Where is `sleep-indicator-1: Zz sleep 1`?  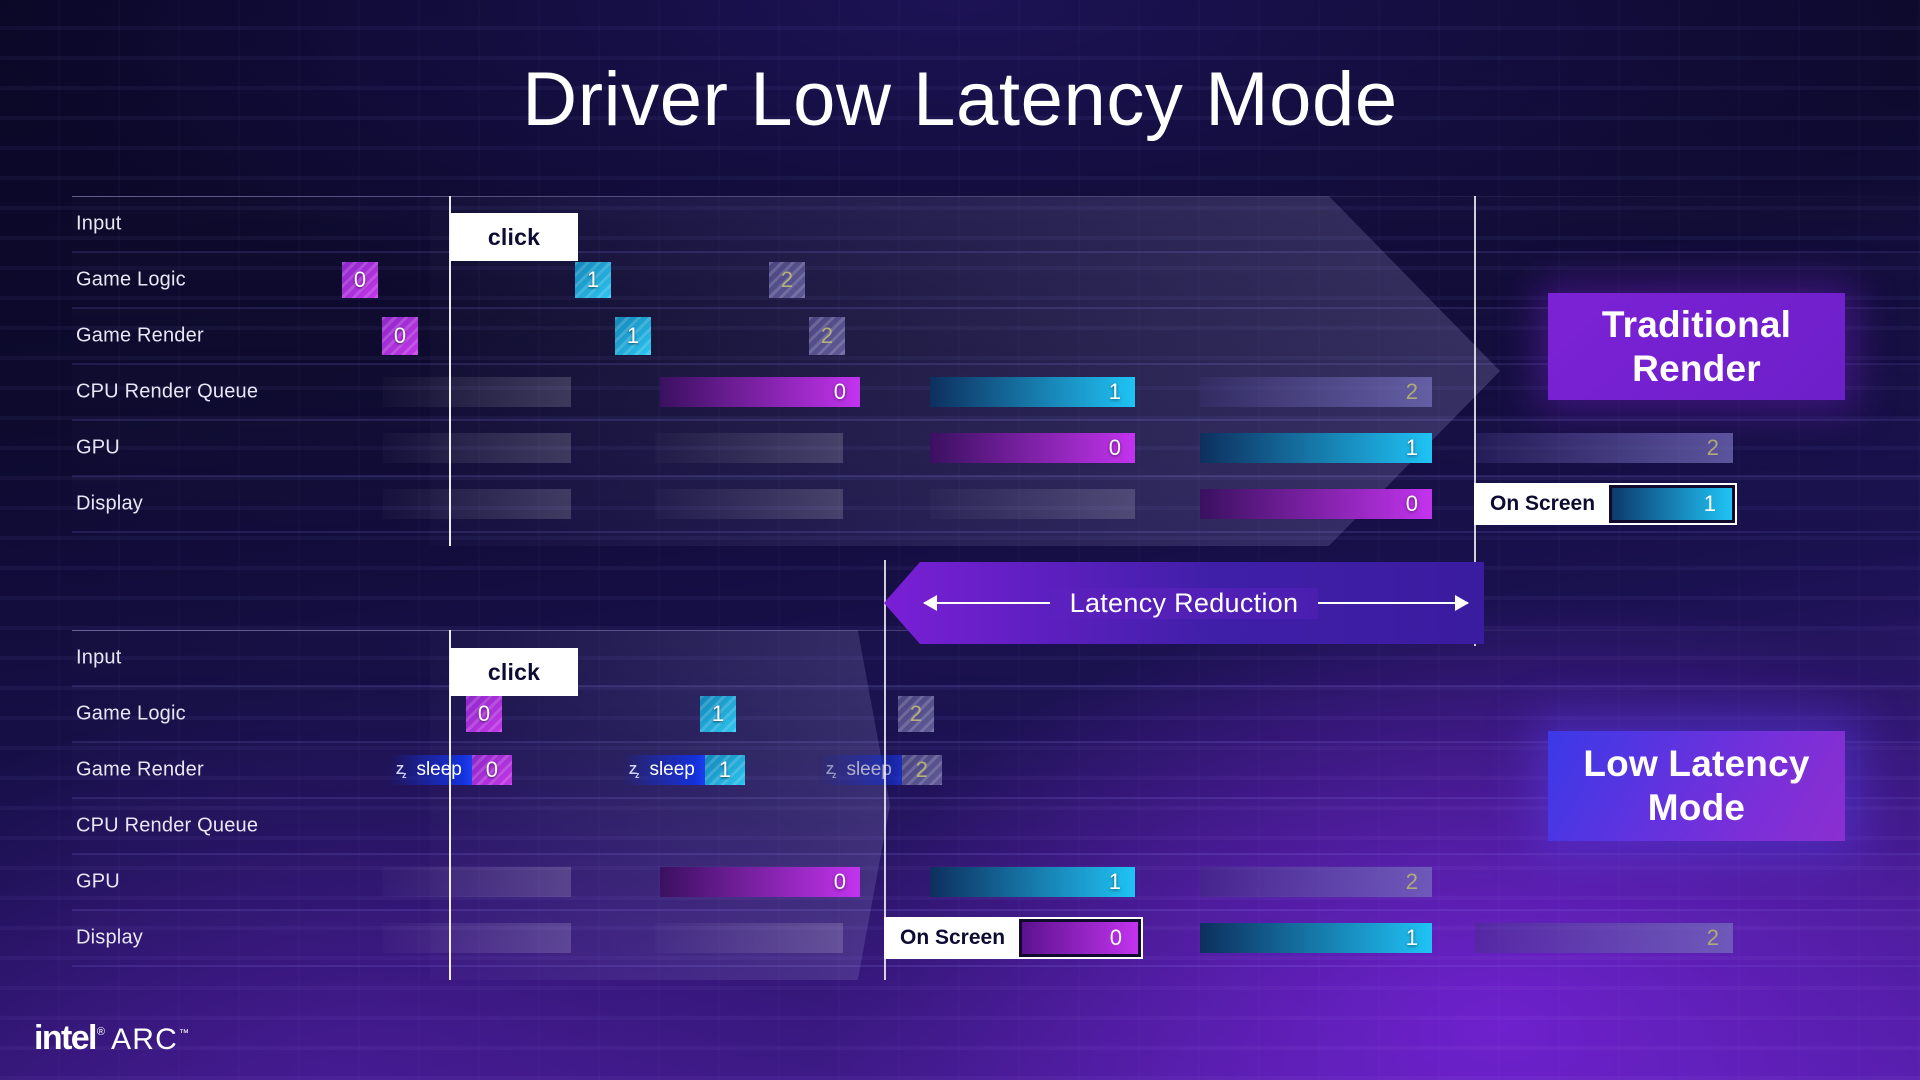
sleep-indicator-1: Zz sleep 1 is located at coordinates (683, 770).